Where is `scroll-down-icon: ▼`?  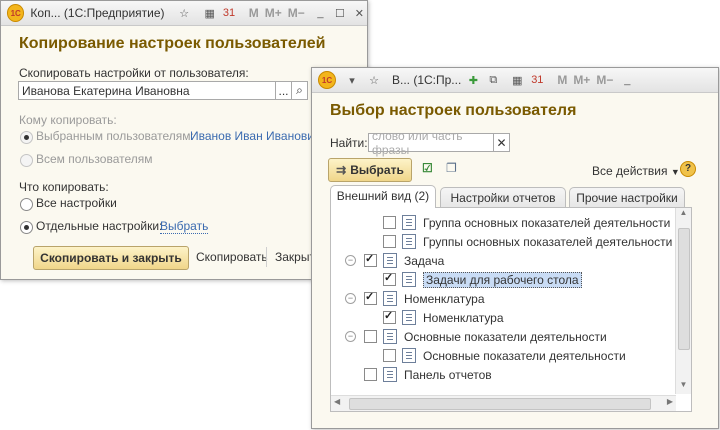
scroll-down-icon: ▼ is located at coordinates (683, 387).